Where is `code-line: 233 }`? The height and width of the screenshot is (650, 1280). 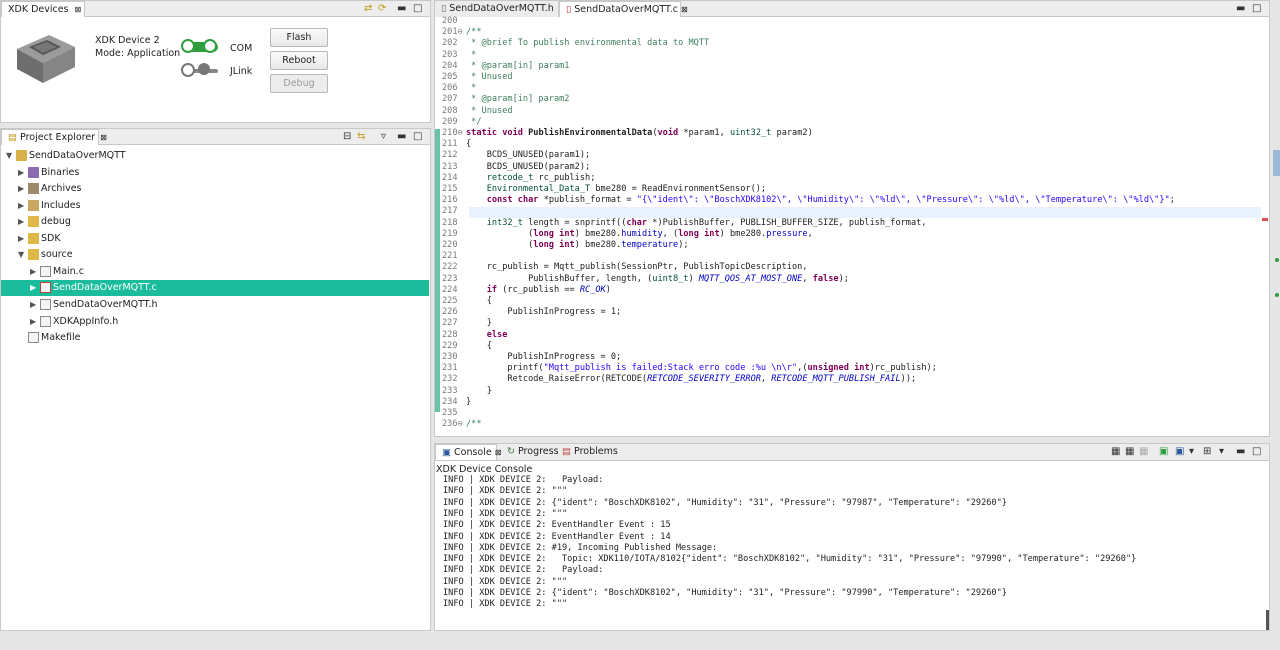 code-line: 233 } is located at coordinates (464, 391).